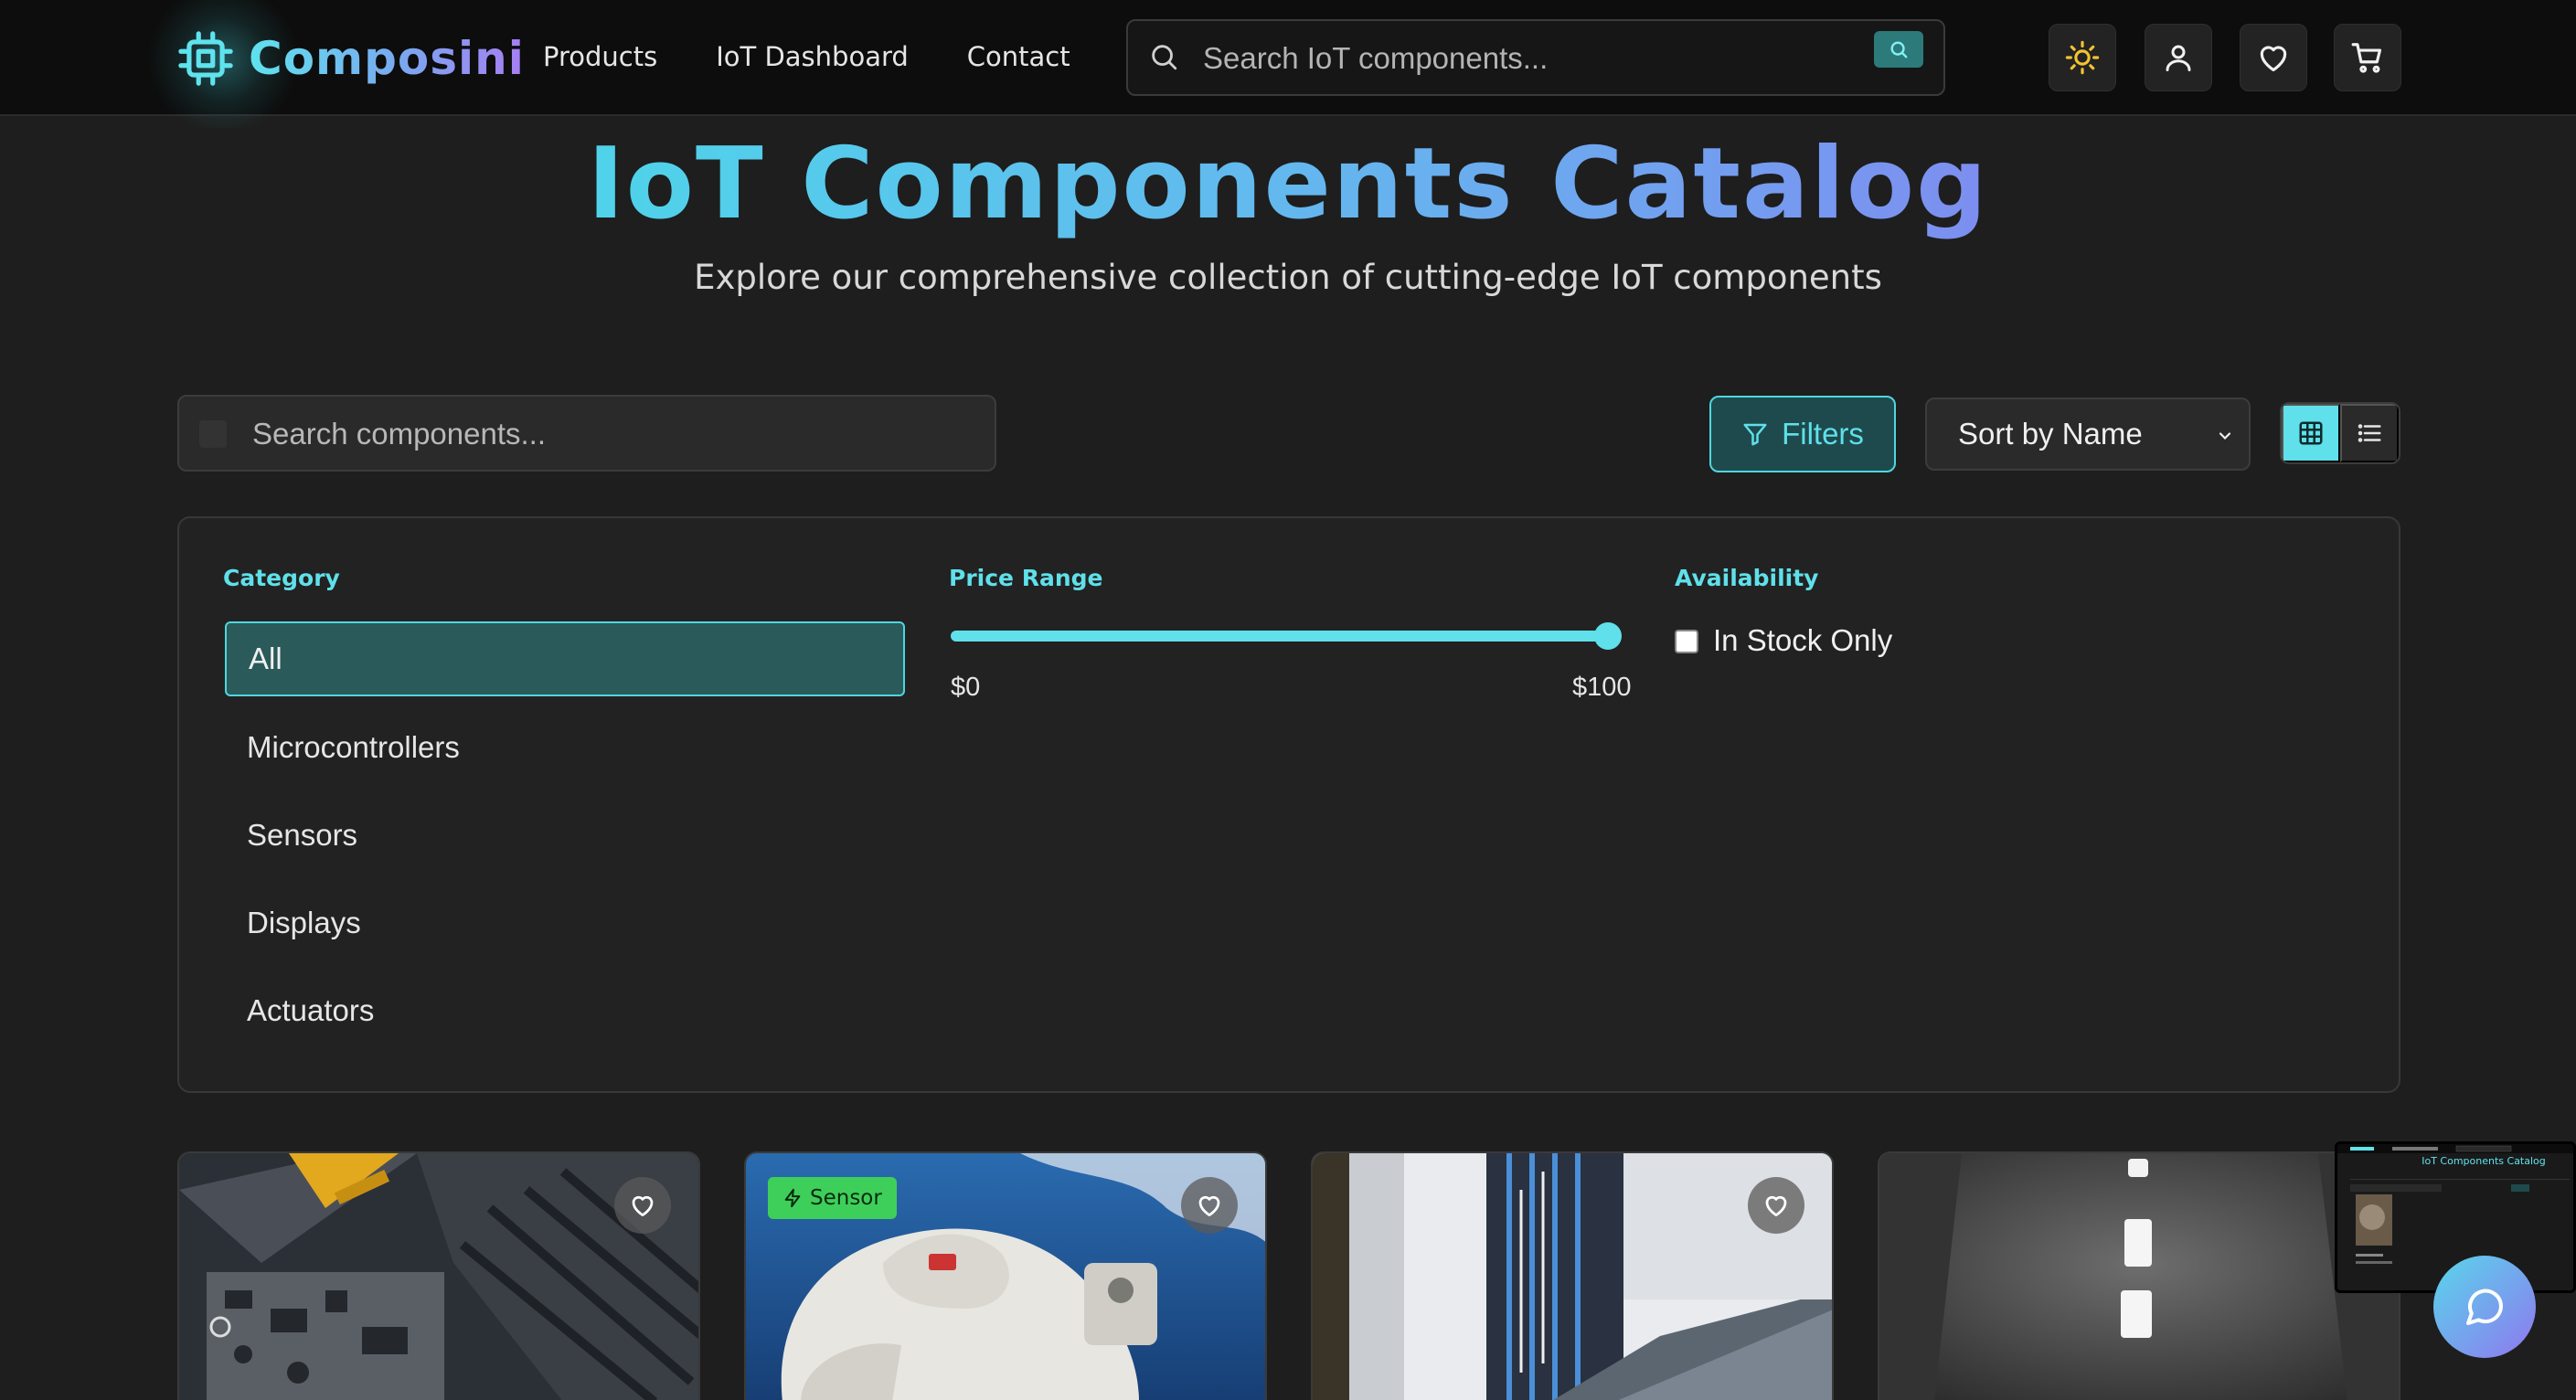  I want to click on brand-name: Composini, so click(387, 58).